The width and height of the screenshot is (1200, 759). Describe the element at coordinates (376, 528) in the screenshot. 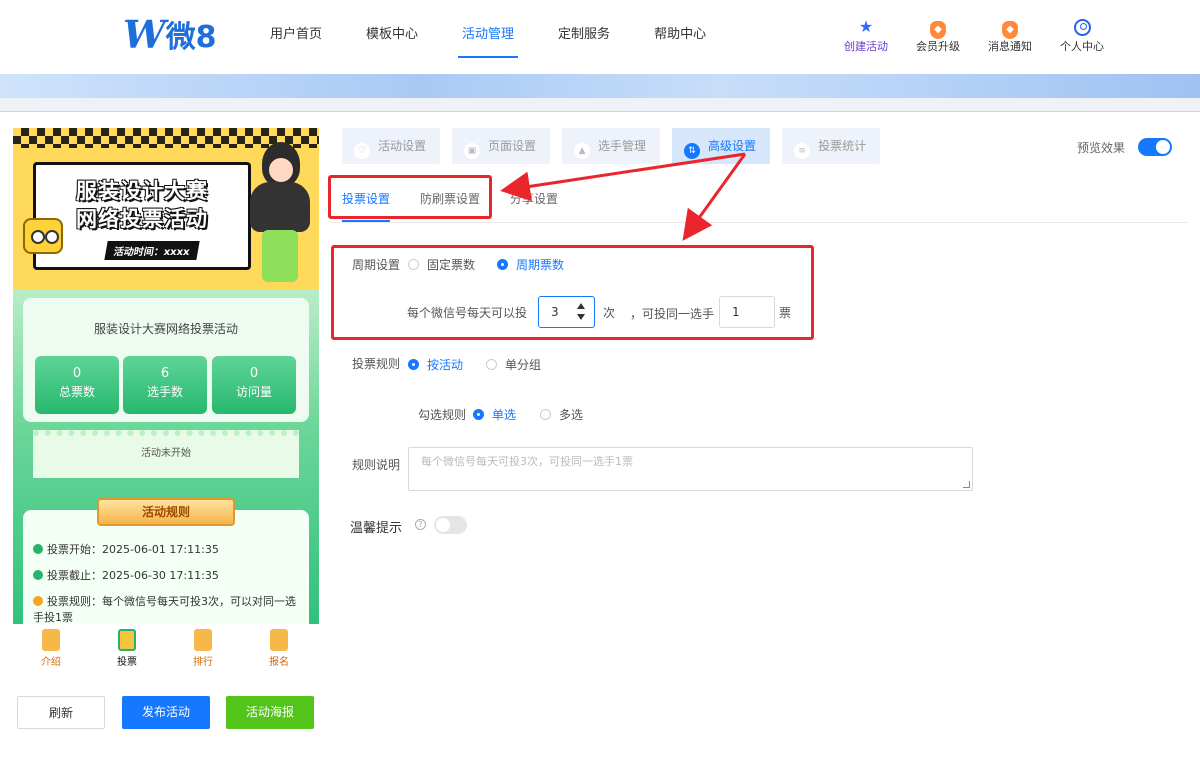

I see `tip-label: 温馨提示` at that location.